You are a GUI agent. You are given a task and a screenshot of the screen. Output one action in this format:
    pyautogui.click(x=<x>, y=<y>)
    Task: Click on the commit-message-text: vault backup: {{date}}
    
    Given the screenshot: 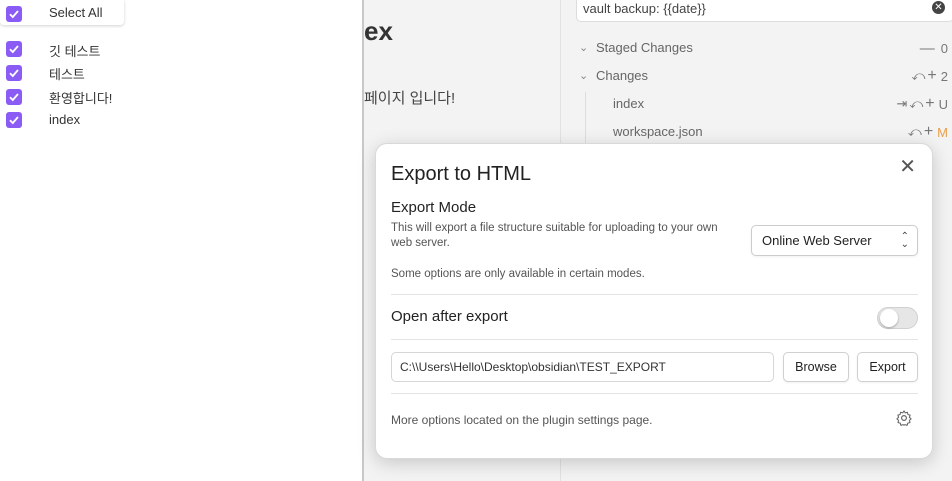 What is the action you would take?
    pyautogui.click(x=644, y=8)
    